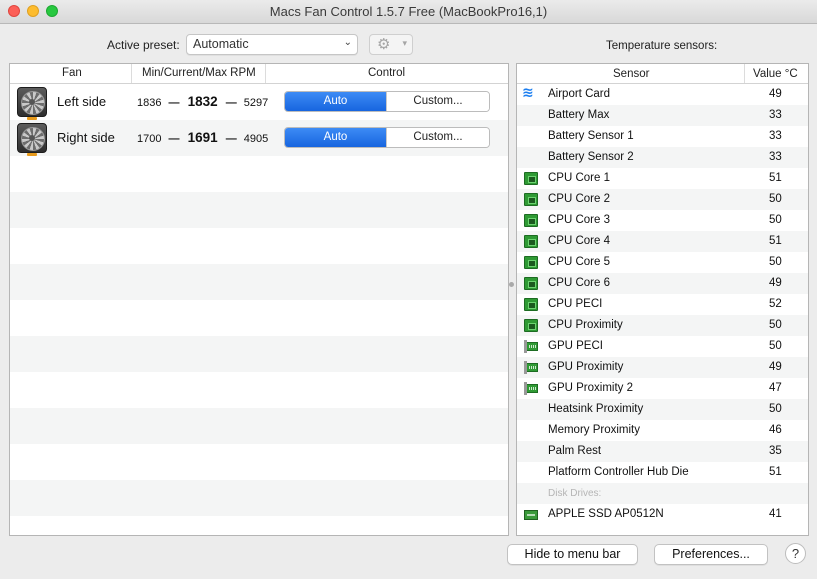 The height and width of the screenshot is (579, 817). Describe the element at coordinates (662, 46) in the screenshot. I see `temperature-sensors-title: Temperature sensors:` at that location.